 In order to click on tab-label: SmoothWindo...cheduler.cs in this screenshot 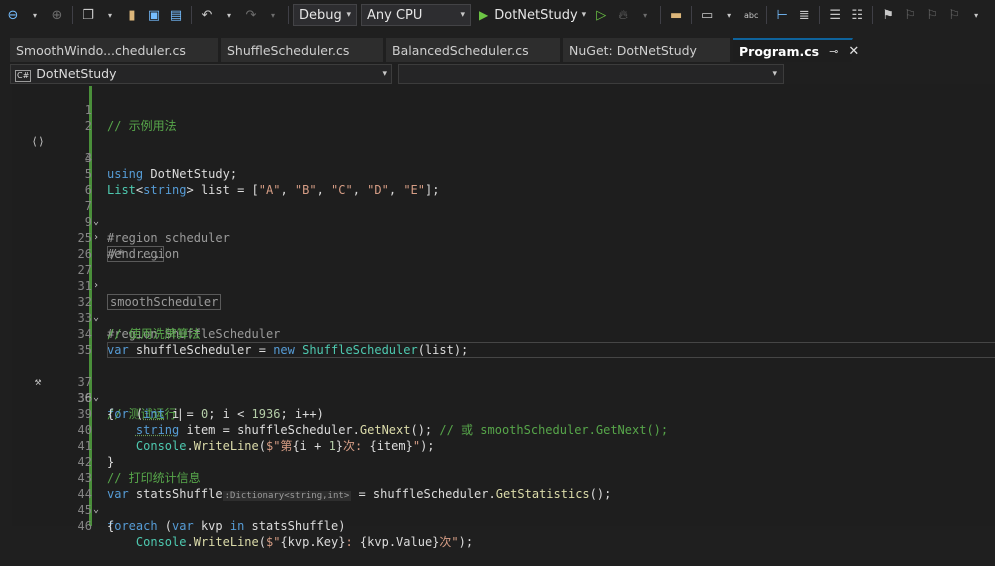, I will do `click(101, 50)`.